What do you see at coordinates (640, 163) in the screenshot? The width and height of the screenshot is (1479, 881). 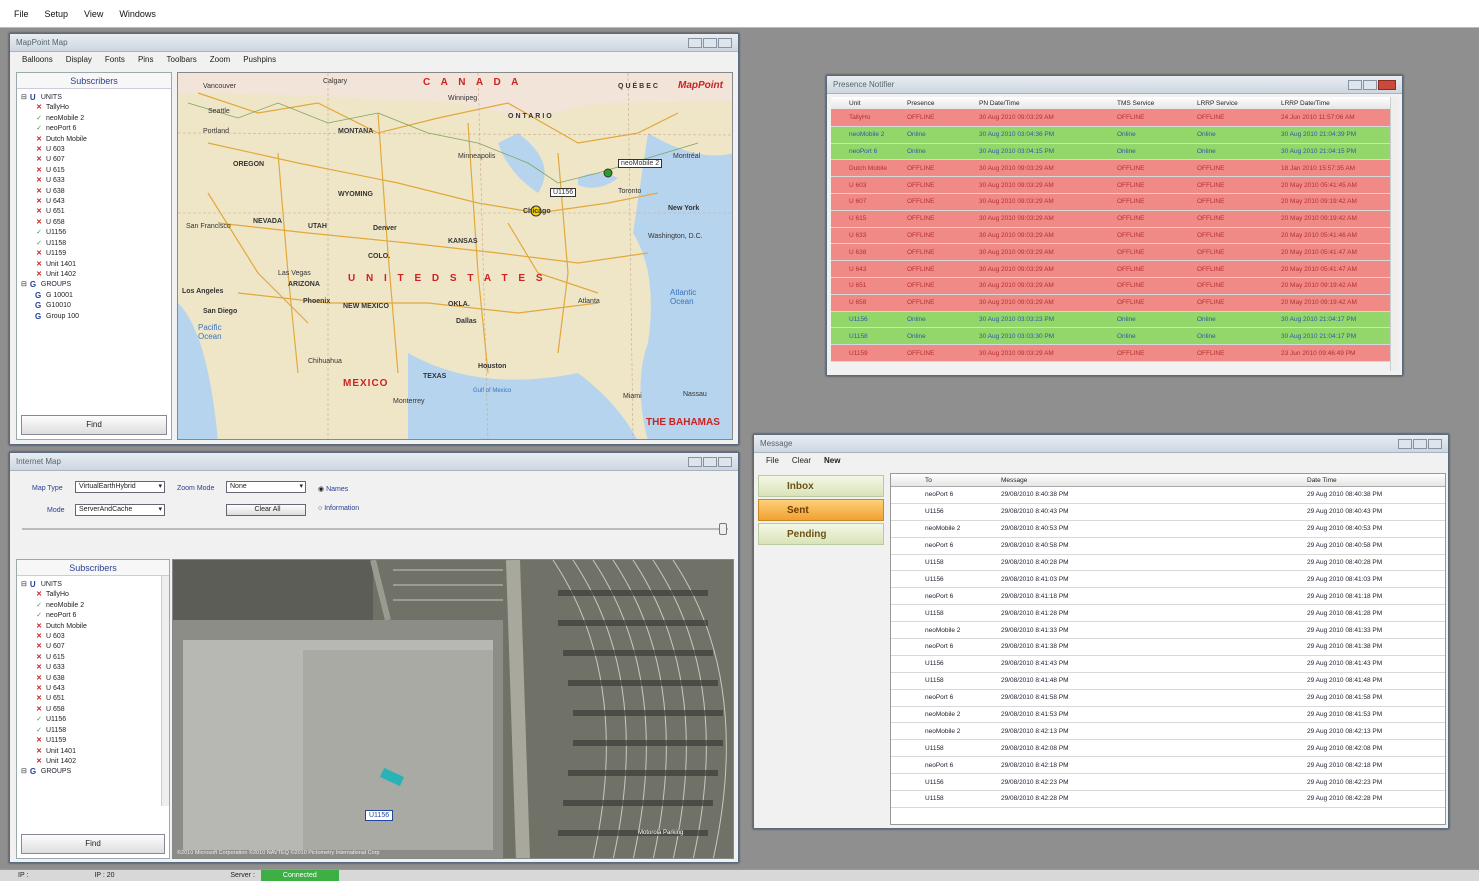 I see `map-pin-label: neoMobile 2` at bounding box center [640, 163].